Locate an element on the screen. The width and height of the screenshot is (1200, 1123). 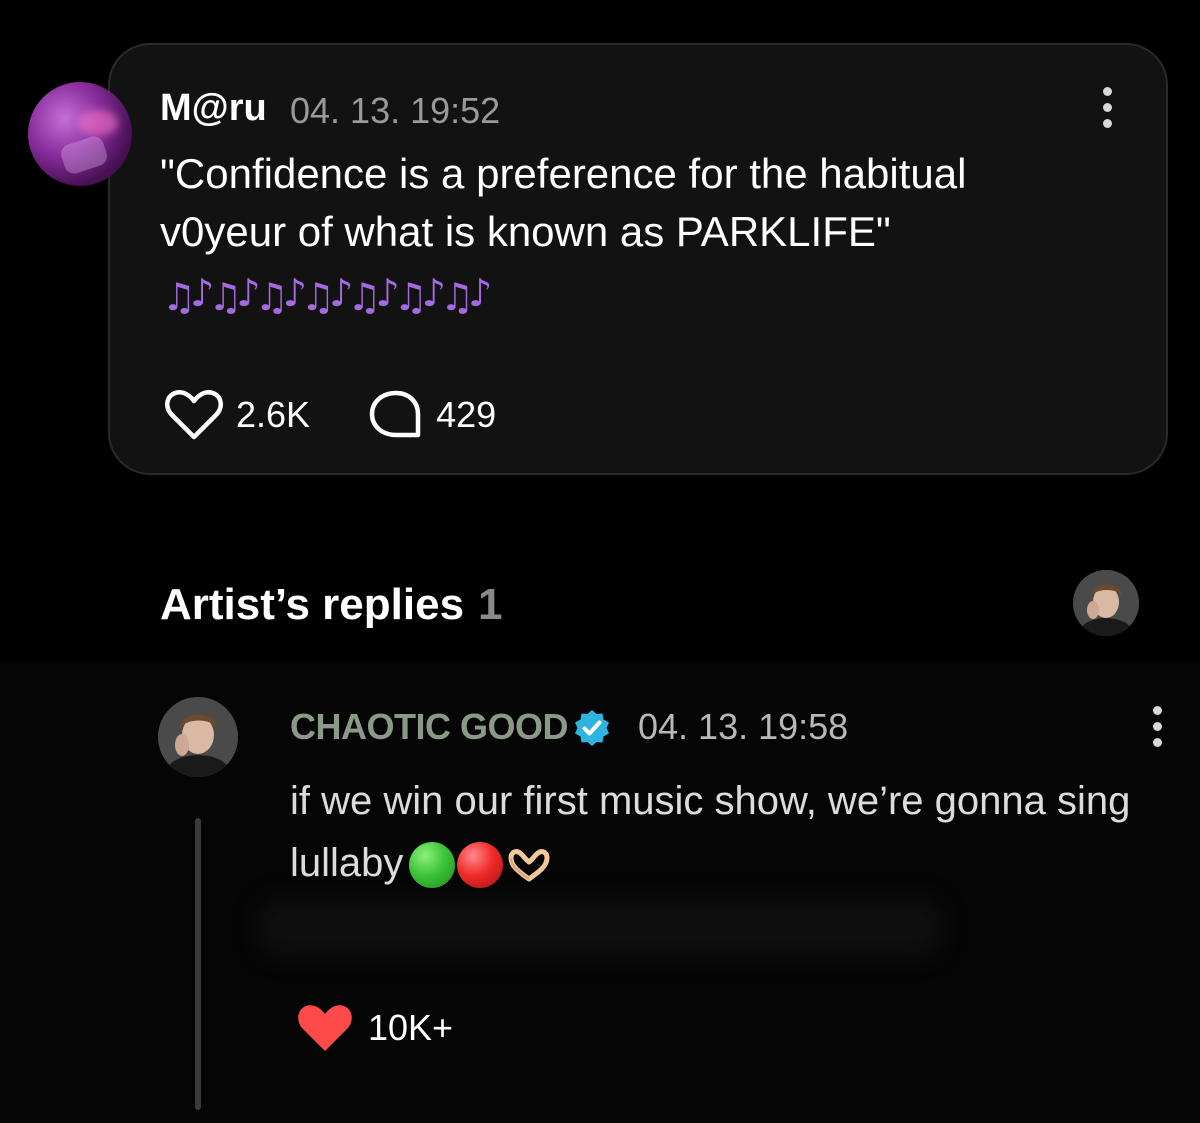
post-author-avatar is located at coordinates (80, 134).